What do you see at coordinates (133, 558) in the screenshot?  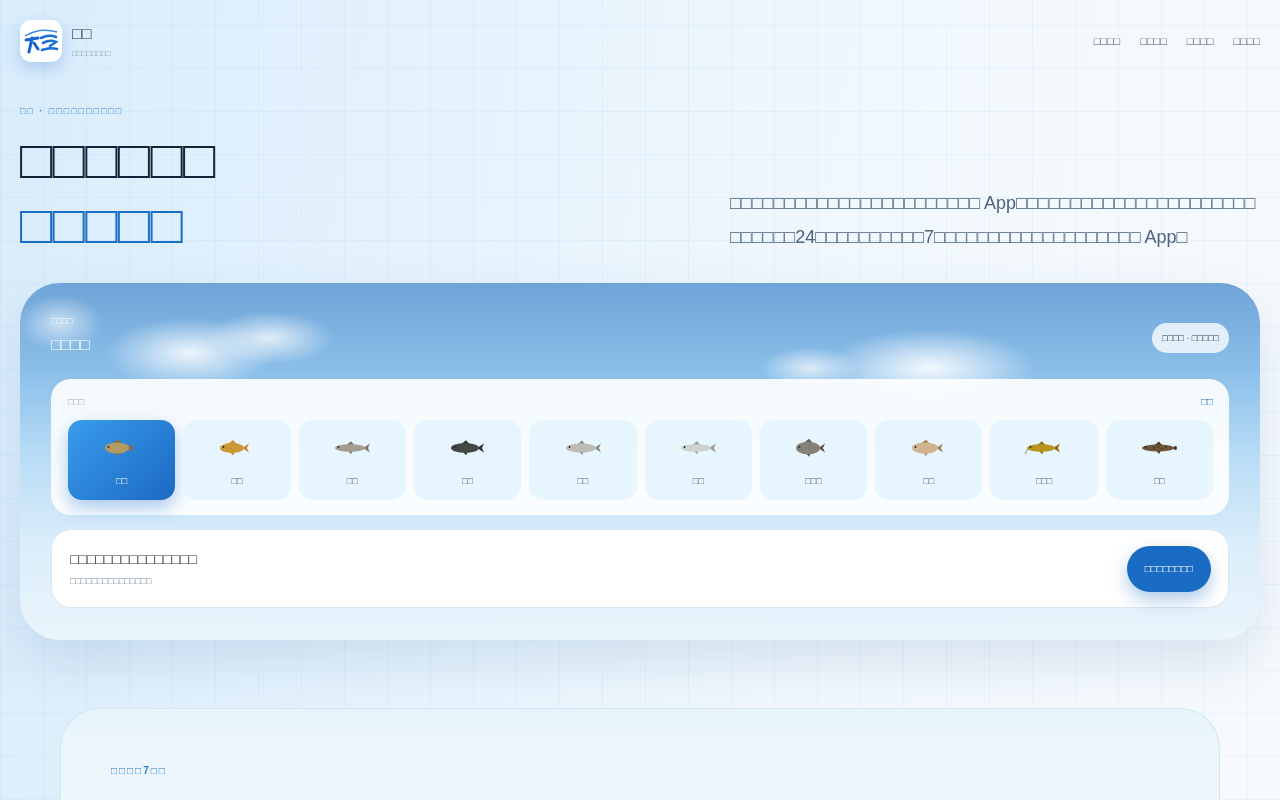 I see `prompt-title: □□□□□□□□□□□□□□□` at bounding box center [133, 558].